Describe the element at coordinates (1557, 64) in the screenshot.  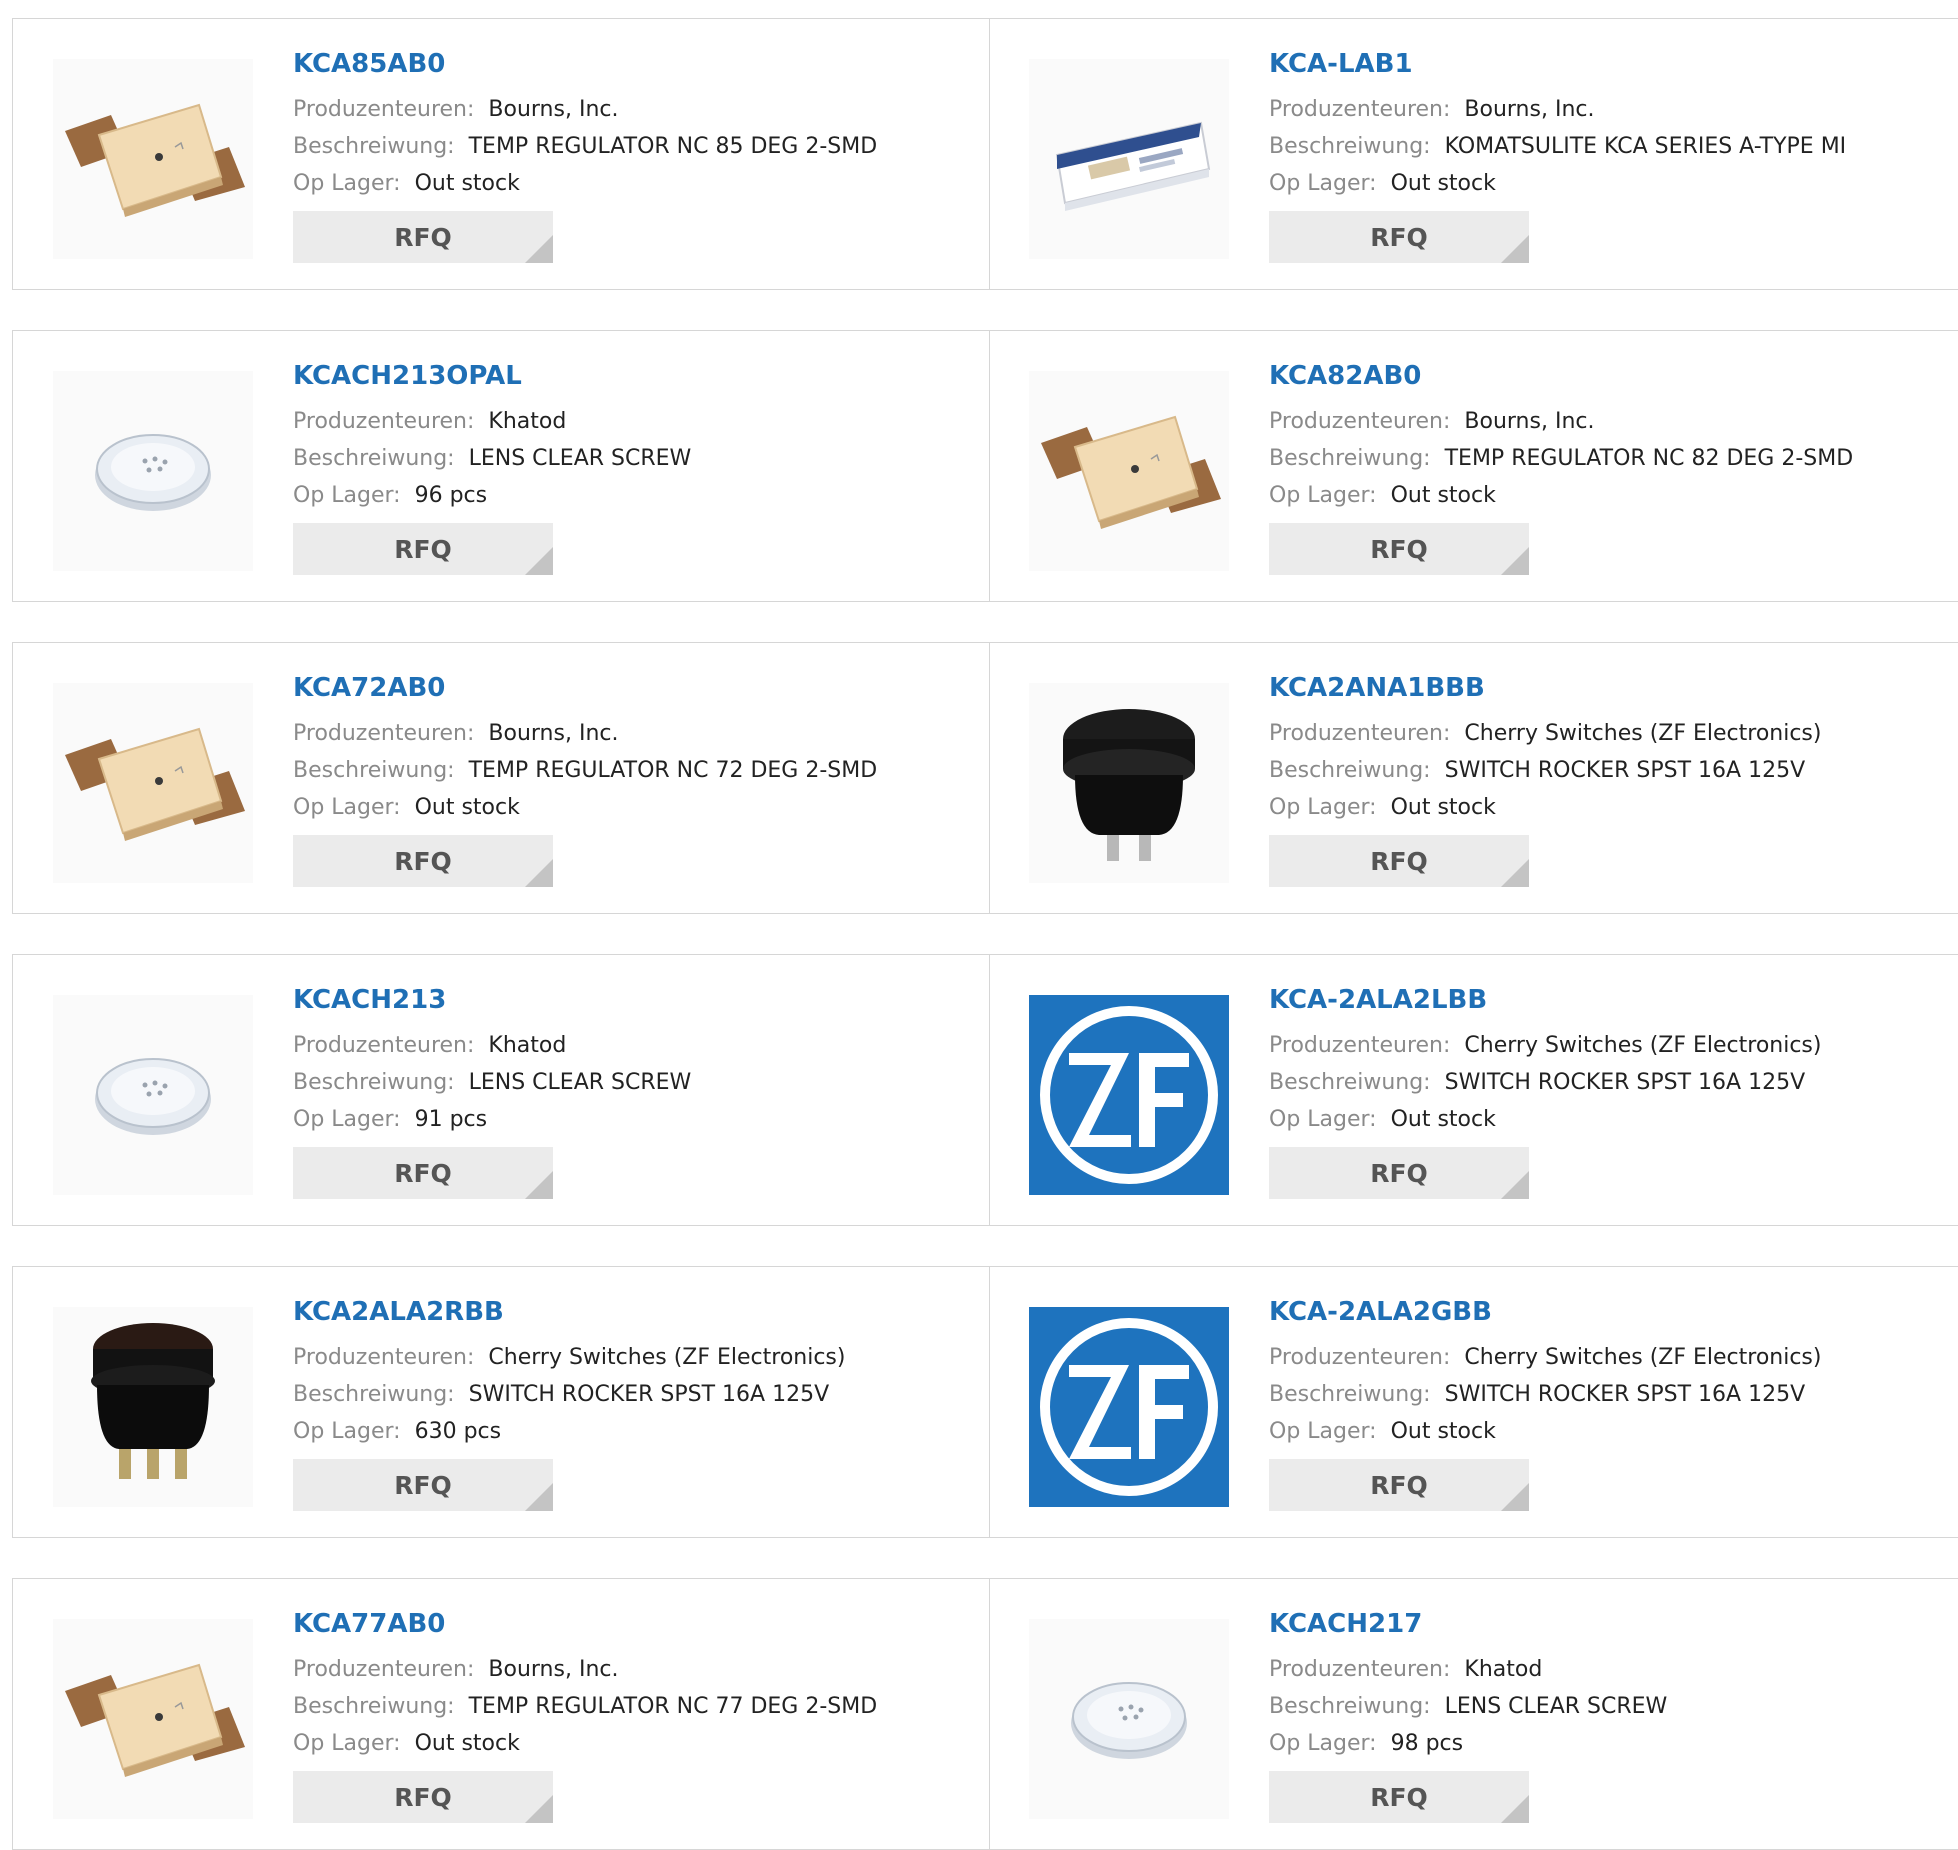
I see `part-number-link: KCA-LAB1` at that location.